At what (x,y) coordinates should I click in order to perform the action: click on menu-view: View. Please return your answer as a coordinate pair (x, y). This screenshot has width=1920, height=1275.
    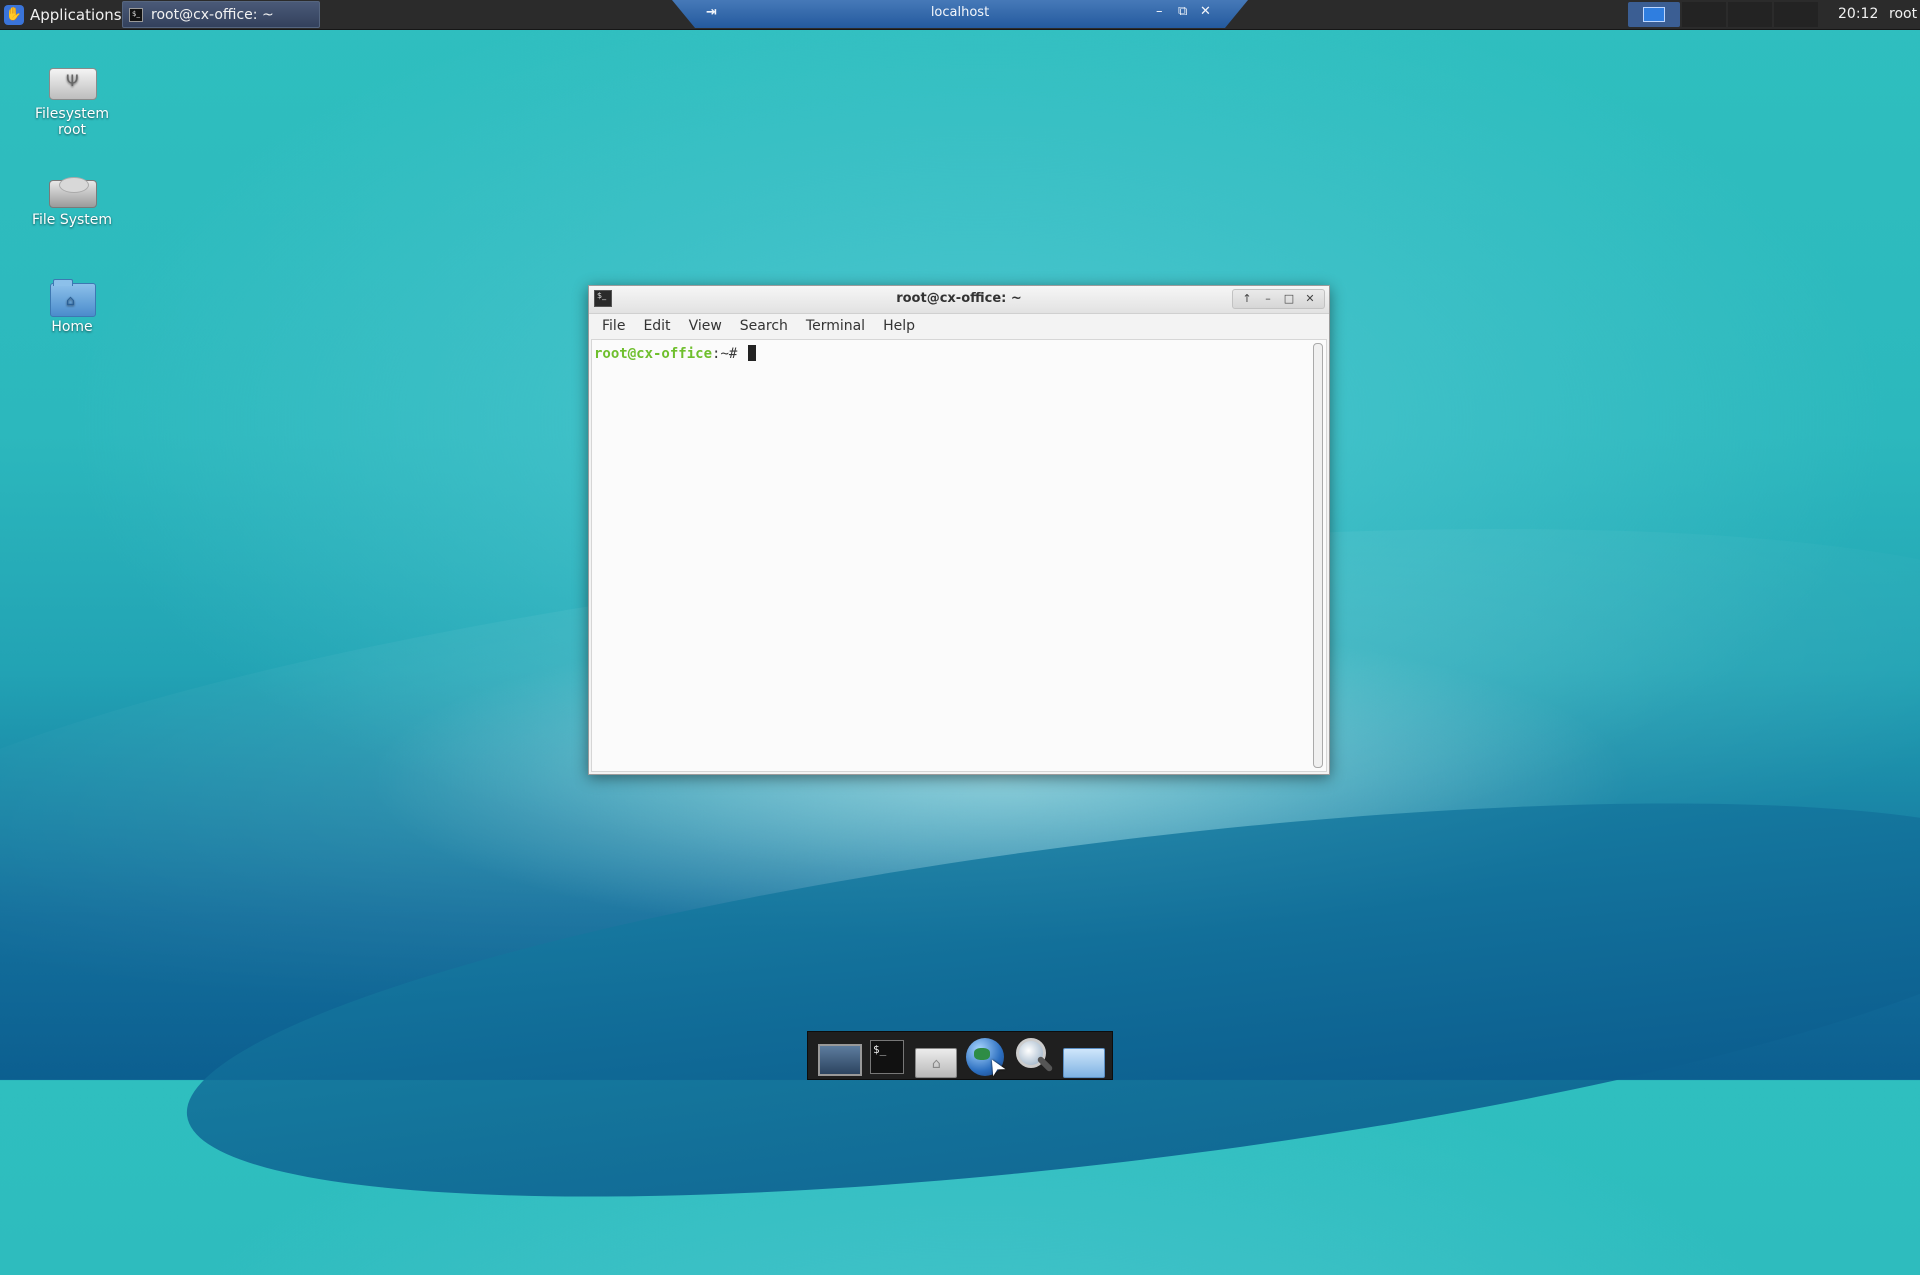
    Looking at the image, I should click on (705, 326).